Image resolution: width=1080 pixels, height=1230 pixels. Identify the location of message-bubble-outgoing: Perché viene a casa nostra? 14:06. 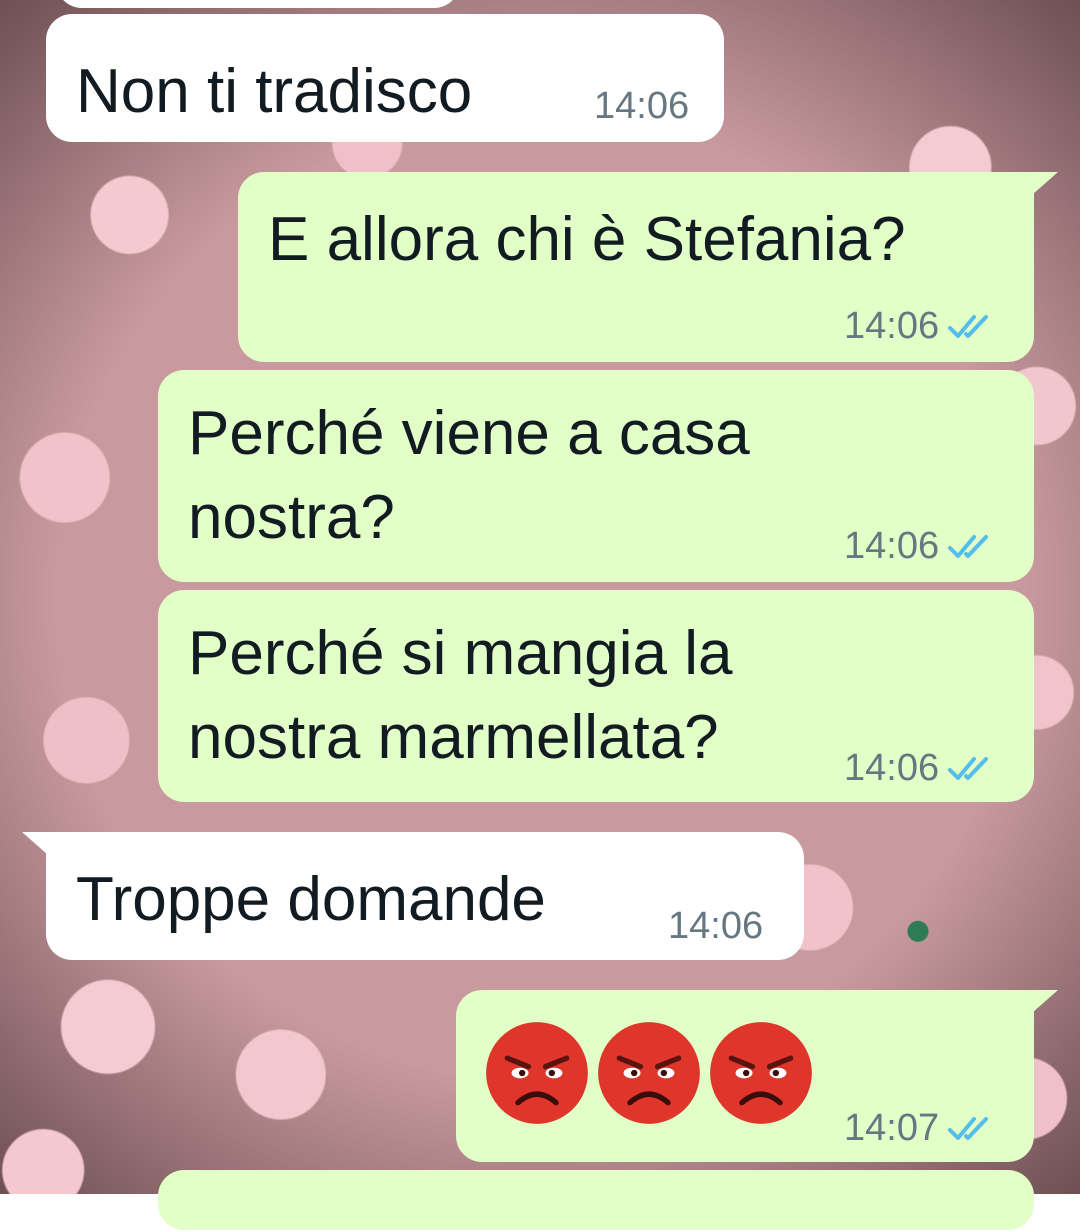
(596, 476).